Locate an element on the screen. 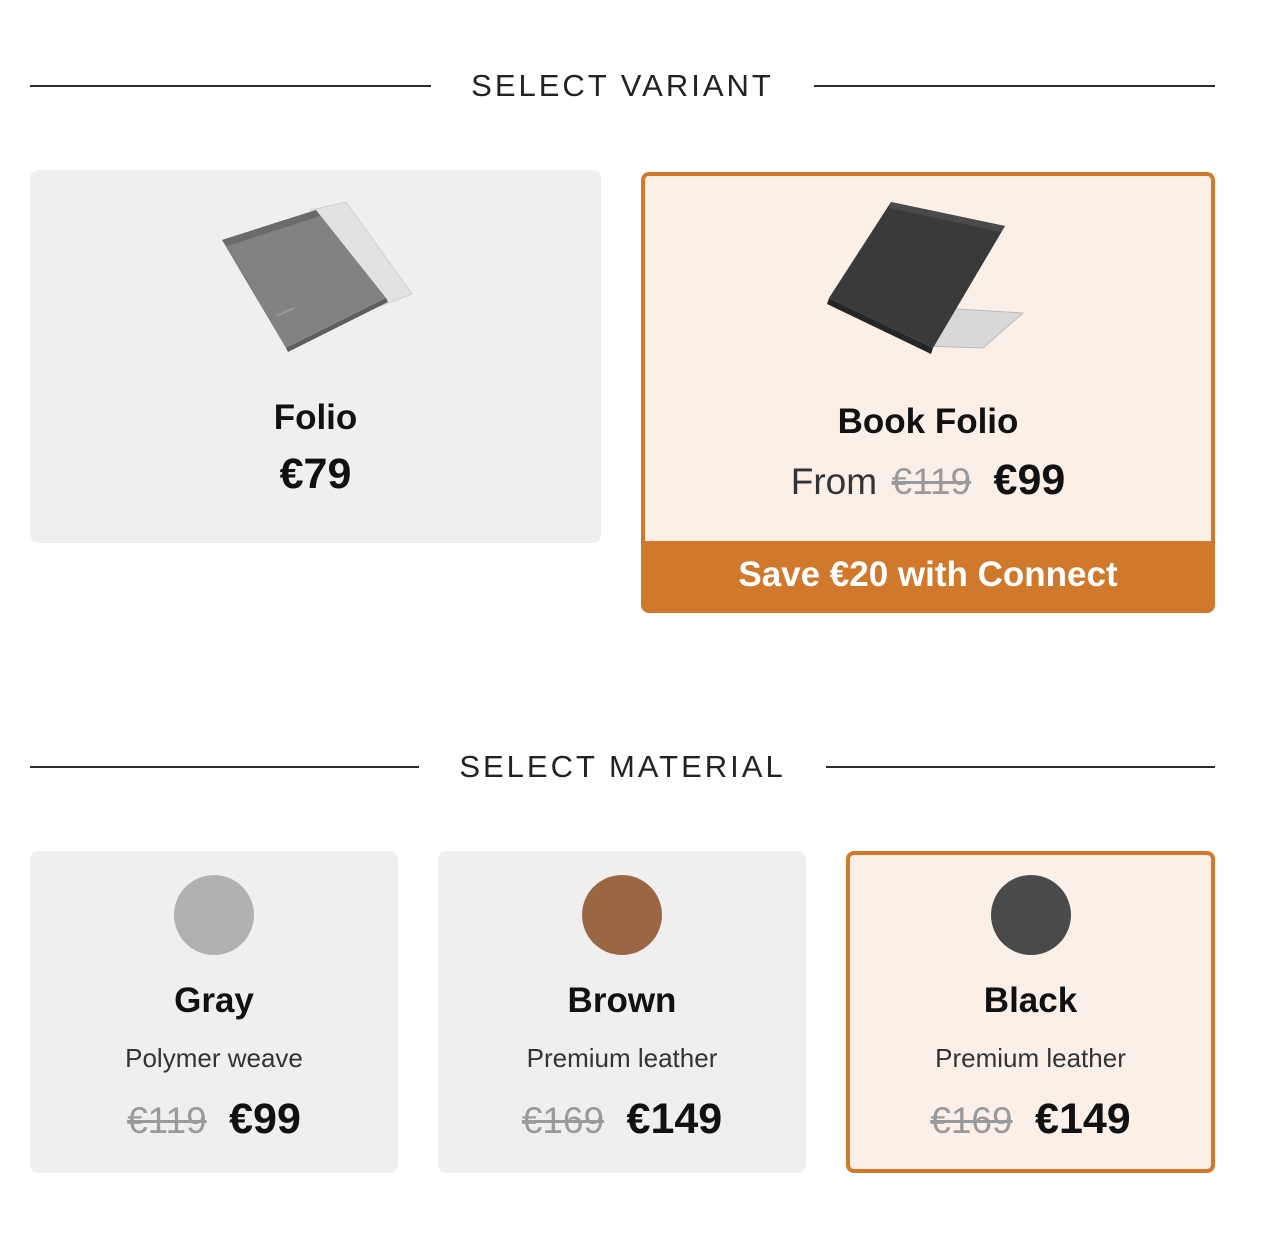 The height and width of the screenshot is (1234, 1280). material-name: Gray is located at coordinates (214, 1000).